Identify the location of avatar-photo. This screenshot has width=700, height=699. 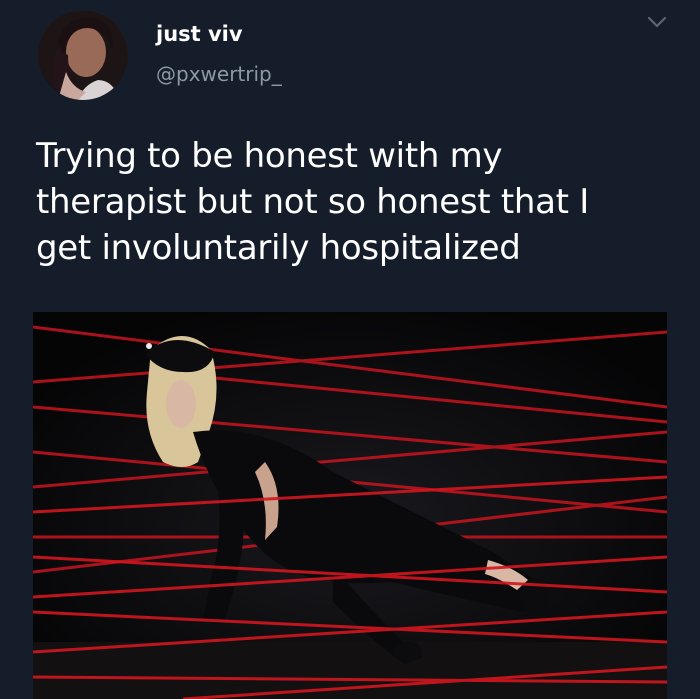
(83, 55).